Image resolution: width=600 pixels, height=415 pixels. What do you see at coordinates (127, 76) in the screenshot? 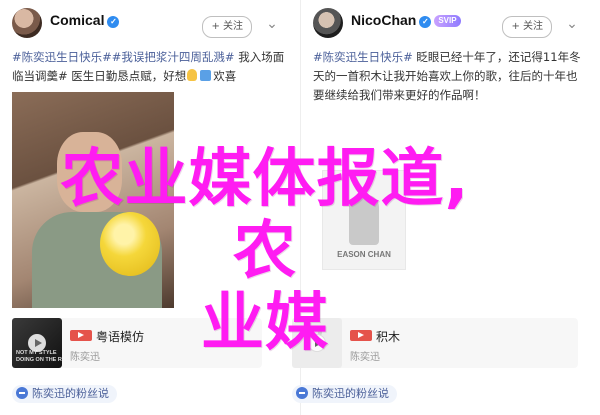
I see `post-text-segment: 医生日勤恳点赋，好想` at bounding box center [127, 76].